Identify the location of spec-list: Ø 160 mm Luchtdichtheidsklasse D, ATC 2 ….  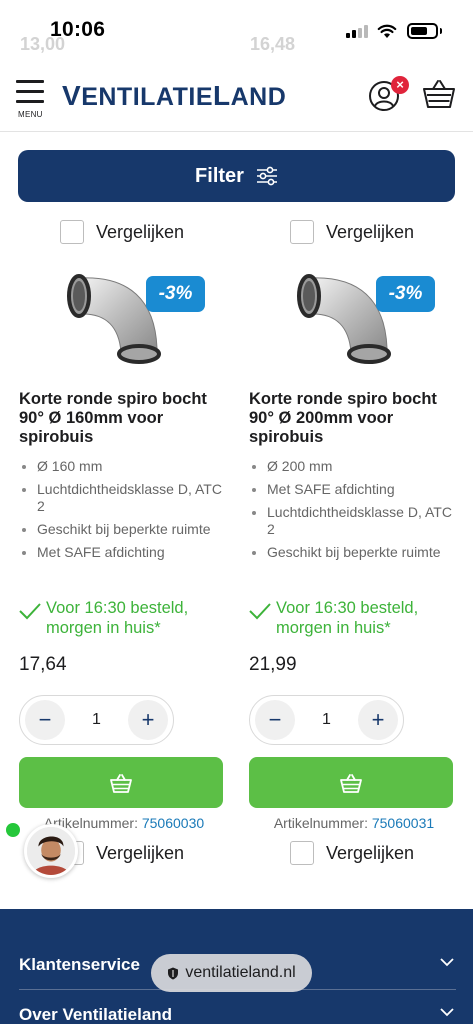
(124, 512).